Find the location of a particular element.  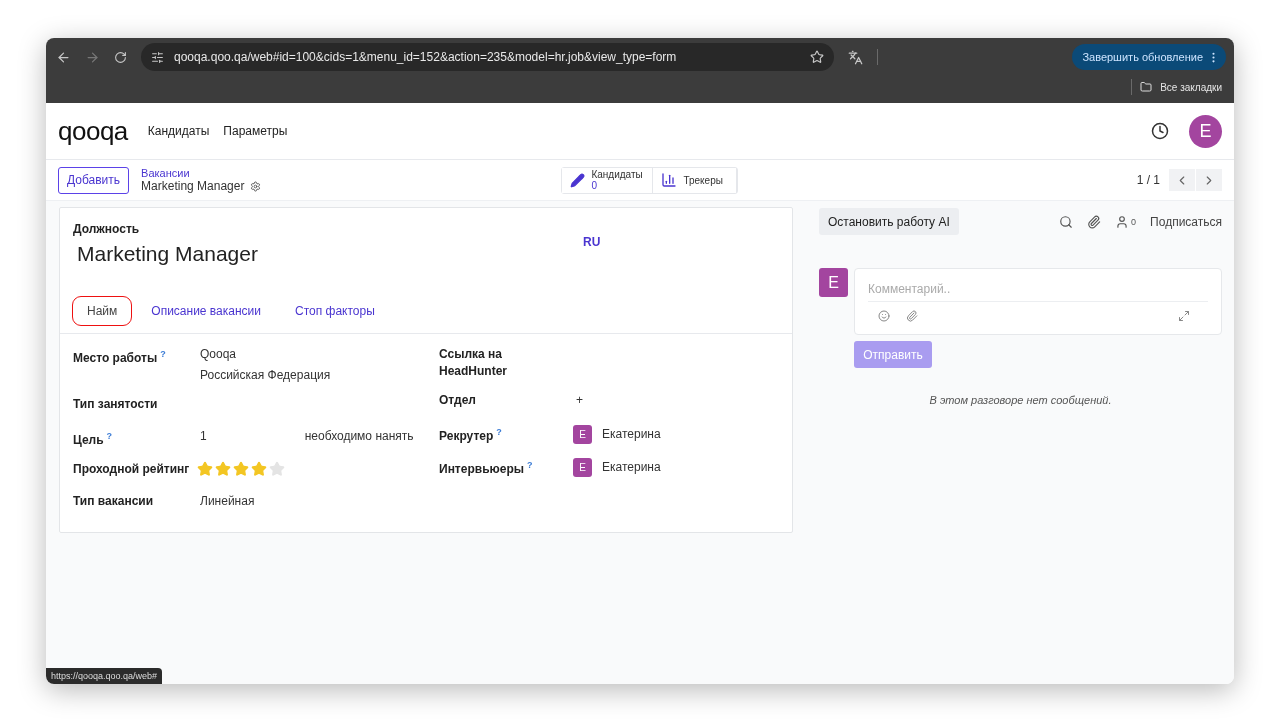

status-url-tooltip: https://qooqa.qoo.qa/web# is located at coordinates (104, 676).